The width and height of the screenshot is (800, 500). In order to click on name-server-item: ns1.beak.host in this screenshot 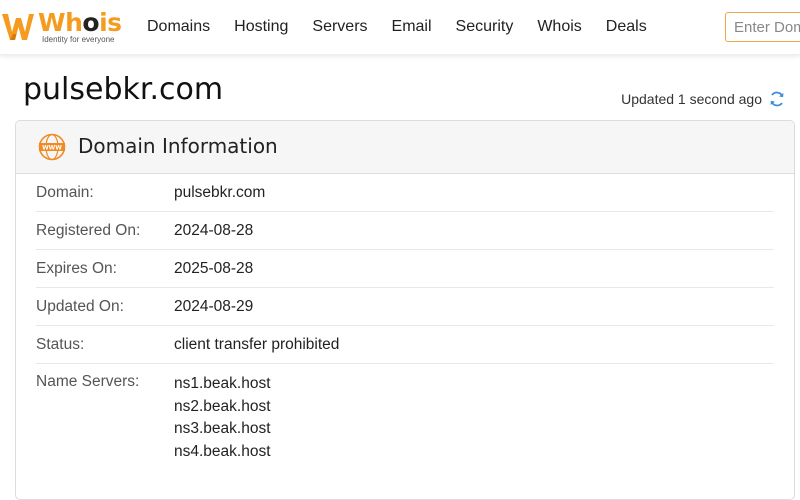, I will do `click(222, 383)`.